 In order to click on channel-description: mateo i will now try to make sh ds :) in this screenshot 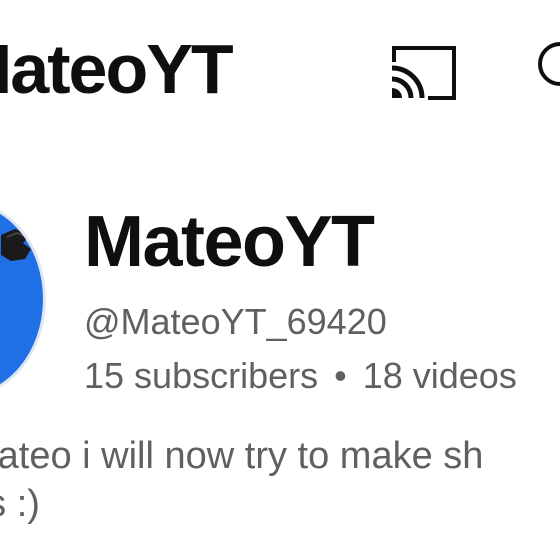, I will do `click(241, 480)`.